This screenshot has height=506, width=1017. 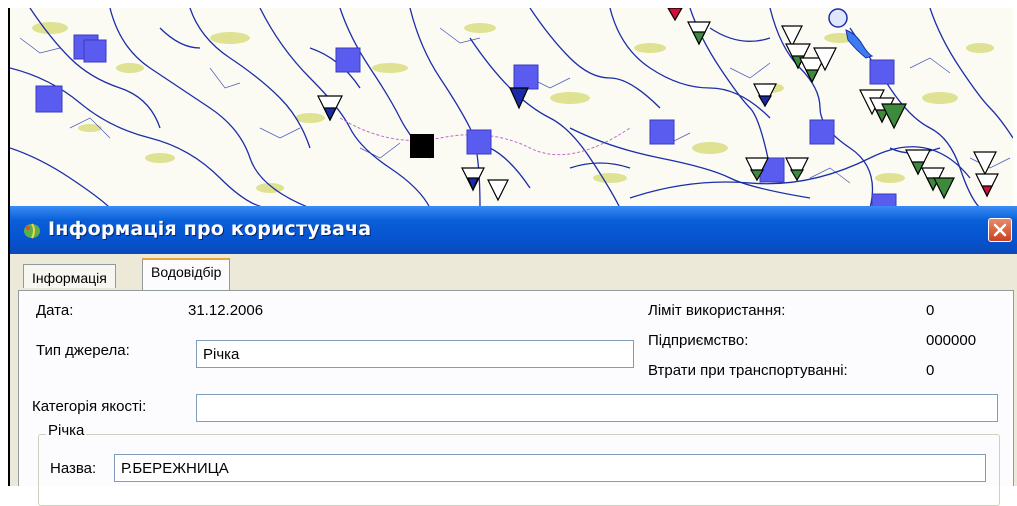 What do you see at coordinates (55, 310) in the screenshot?
I see `date-label: Дата:` at bounding box center [55, 310].